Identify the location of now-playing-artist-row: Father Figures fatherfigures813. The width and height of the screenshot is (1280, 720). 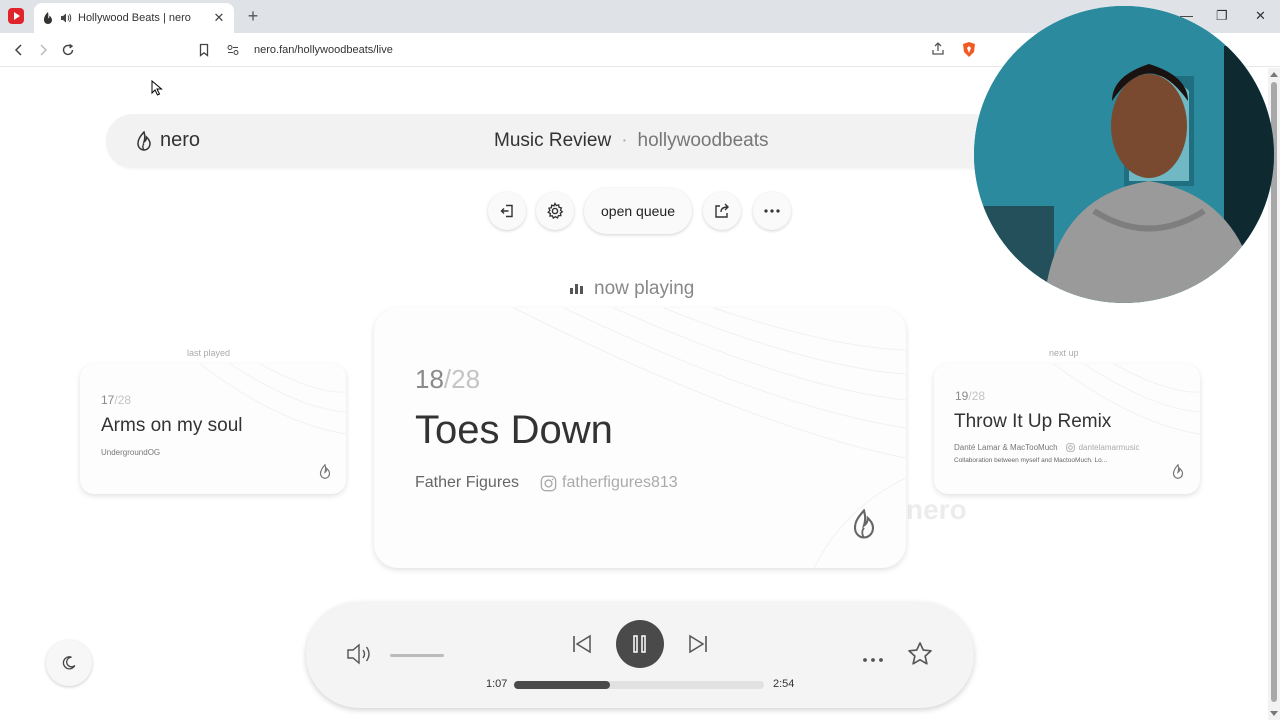
(546, 483).